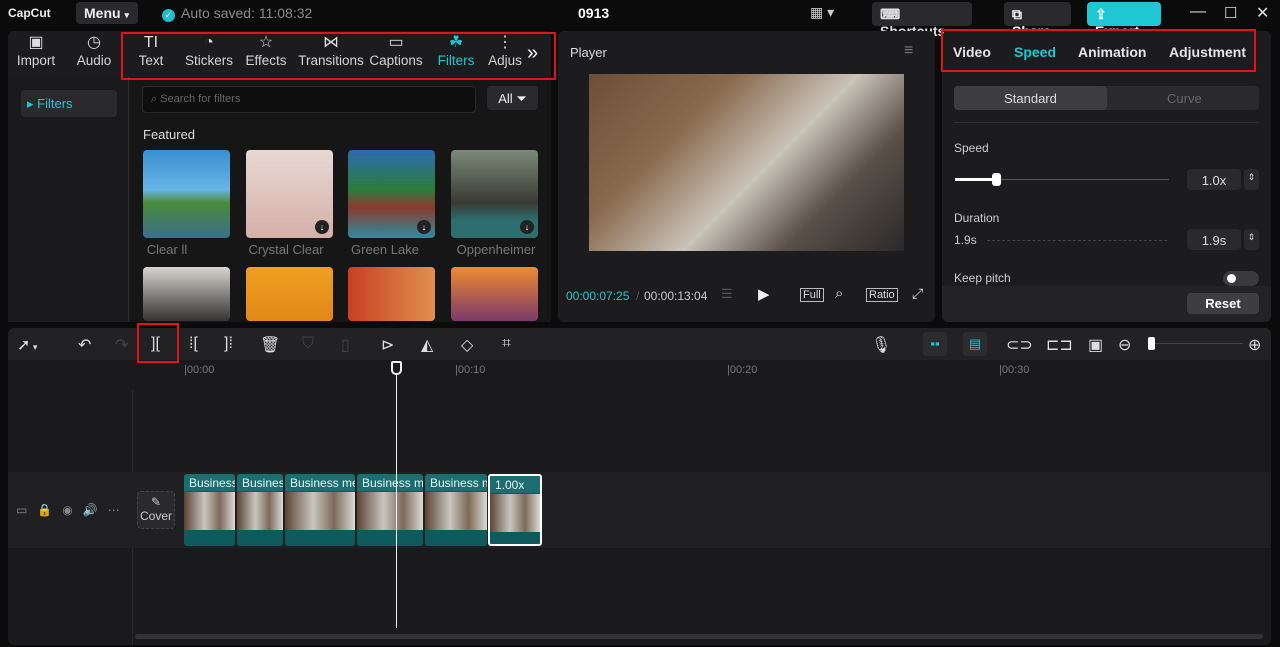 Image resolution: width=1280 pixels, height=647 pixels. I want to click on ruler-label: |00:10, so click(470, 370).